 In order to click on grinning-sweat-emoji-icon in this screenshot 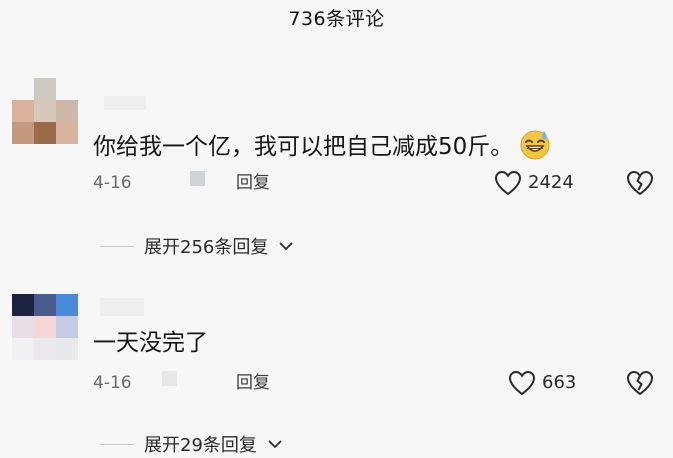, I will do `click(535, 145)`.